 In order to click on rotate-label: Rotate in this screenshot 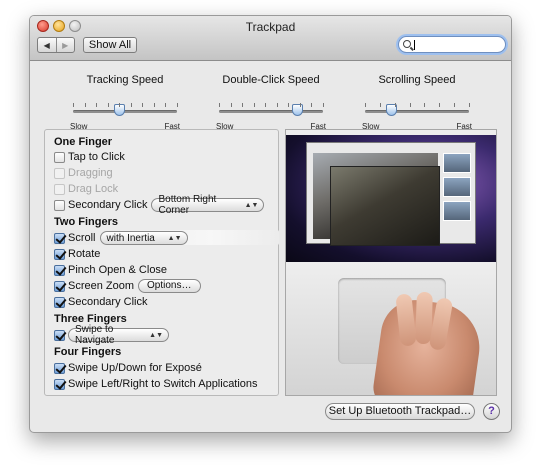, I will do `click(84, 254)`.